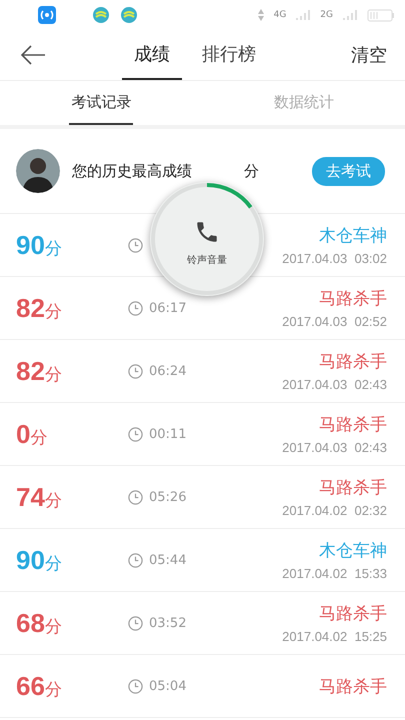 The height and width of the screenshot is (720, 405). What do you see at coordinates (261, 15) in the screenshot?
I see `data-arrows-icon` at bounding box center [261, 15].